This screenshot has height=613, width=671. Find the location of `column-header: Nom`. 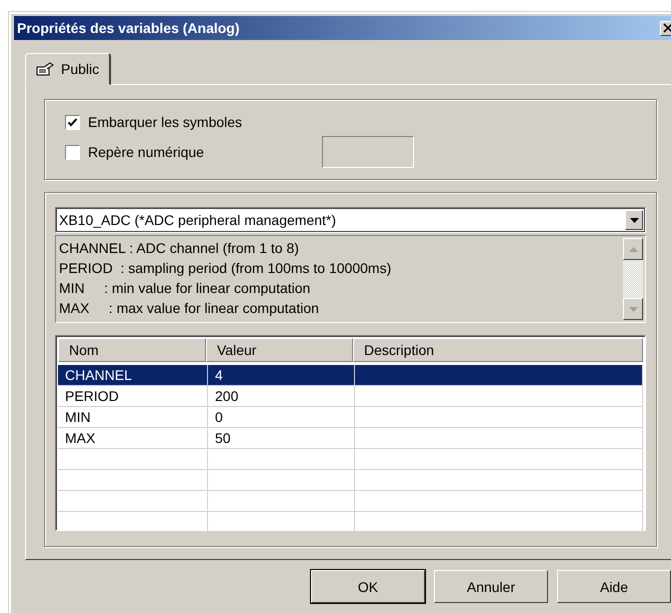

column-header: Nom is located at coordinates (132, 350).